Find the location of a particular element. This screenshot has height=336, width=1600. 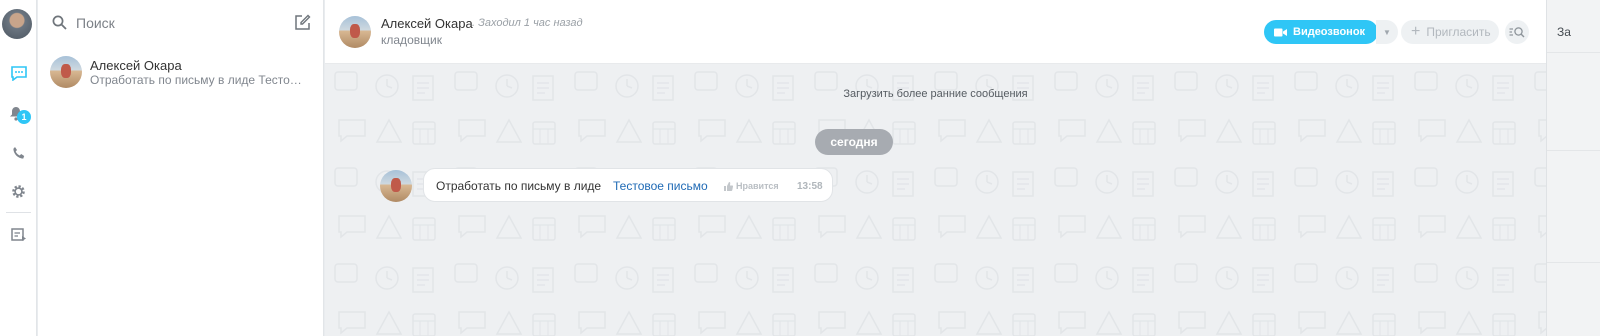

chat-list-icon is located at coordinates (18, 234).